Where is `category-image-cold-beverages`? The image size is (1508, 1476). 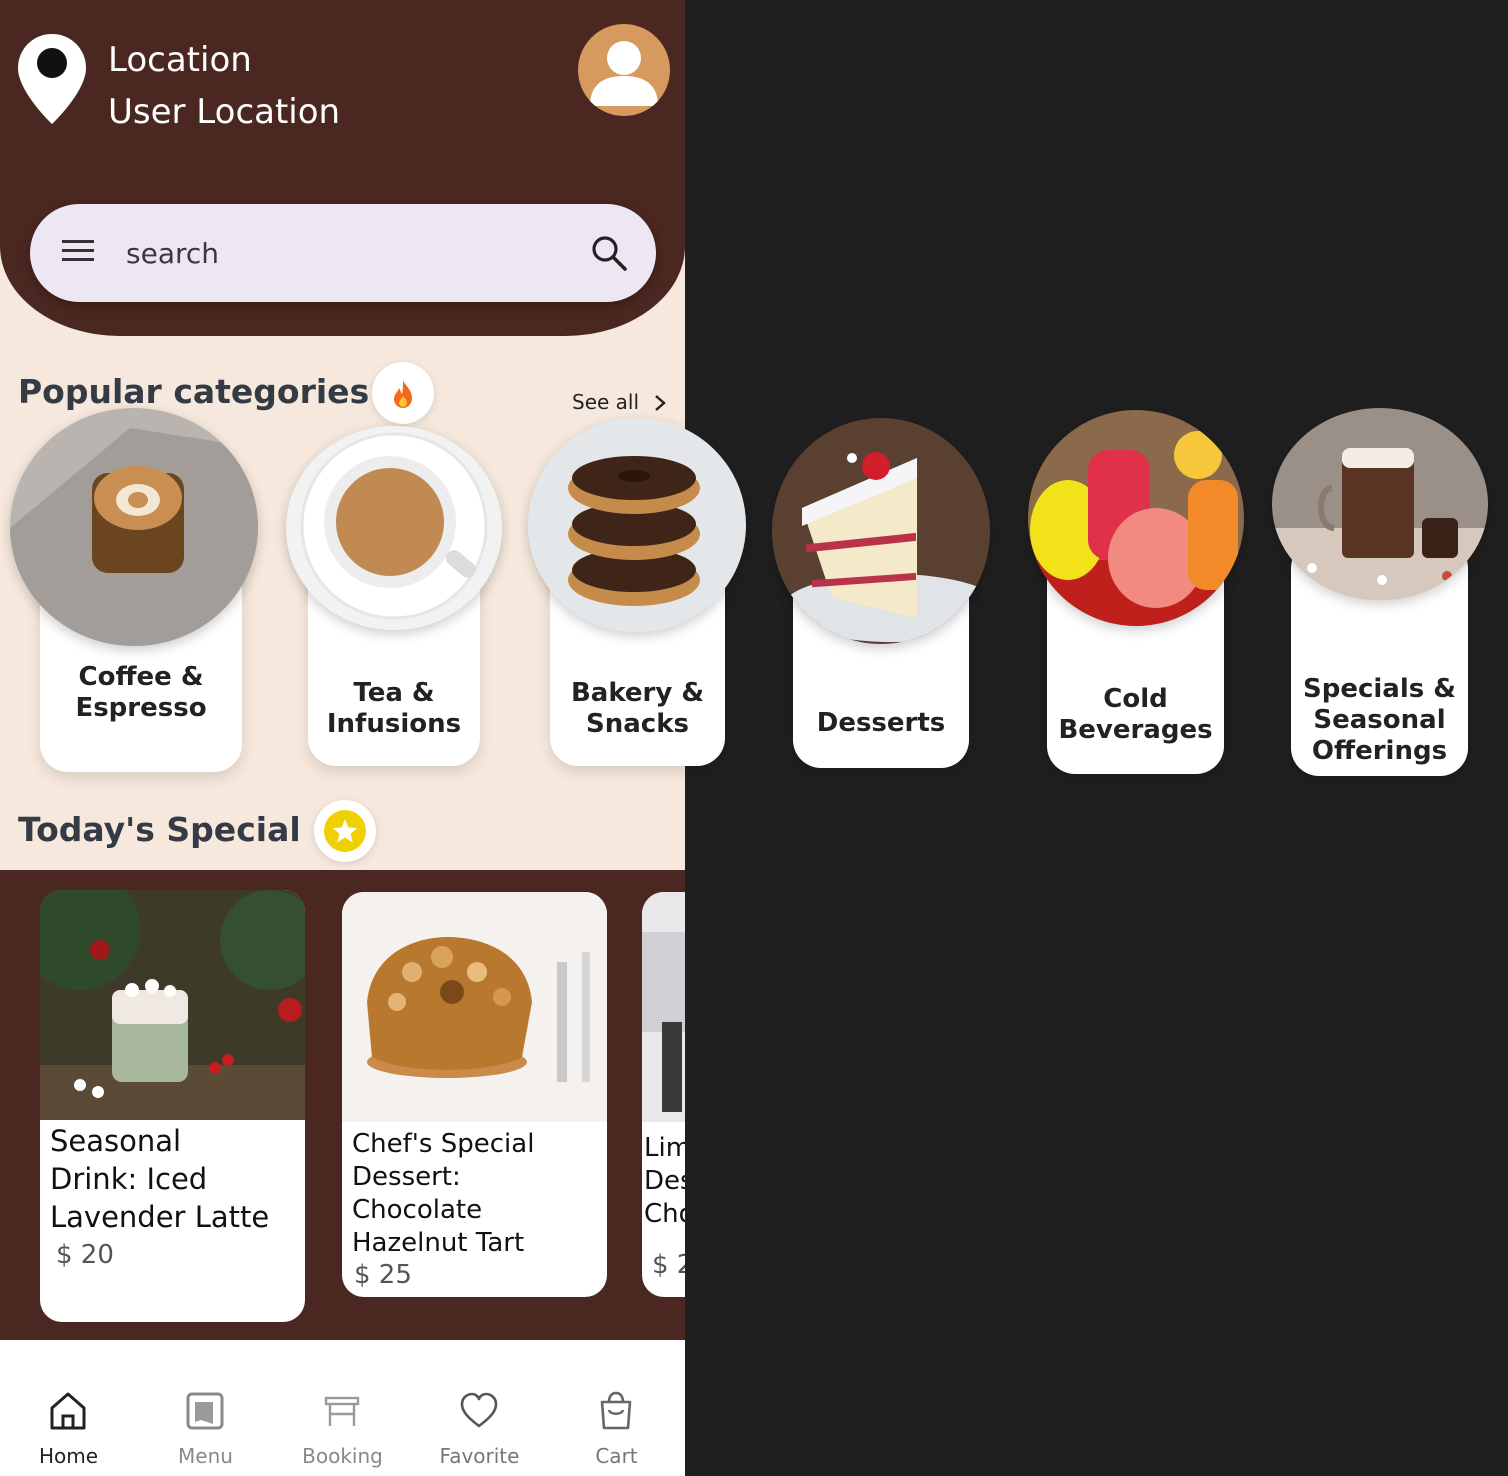 category-image-cold-beverages is located at coordinates (1136, 518).